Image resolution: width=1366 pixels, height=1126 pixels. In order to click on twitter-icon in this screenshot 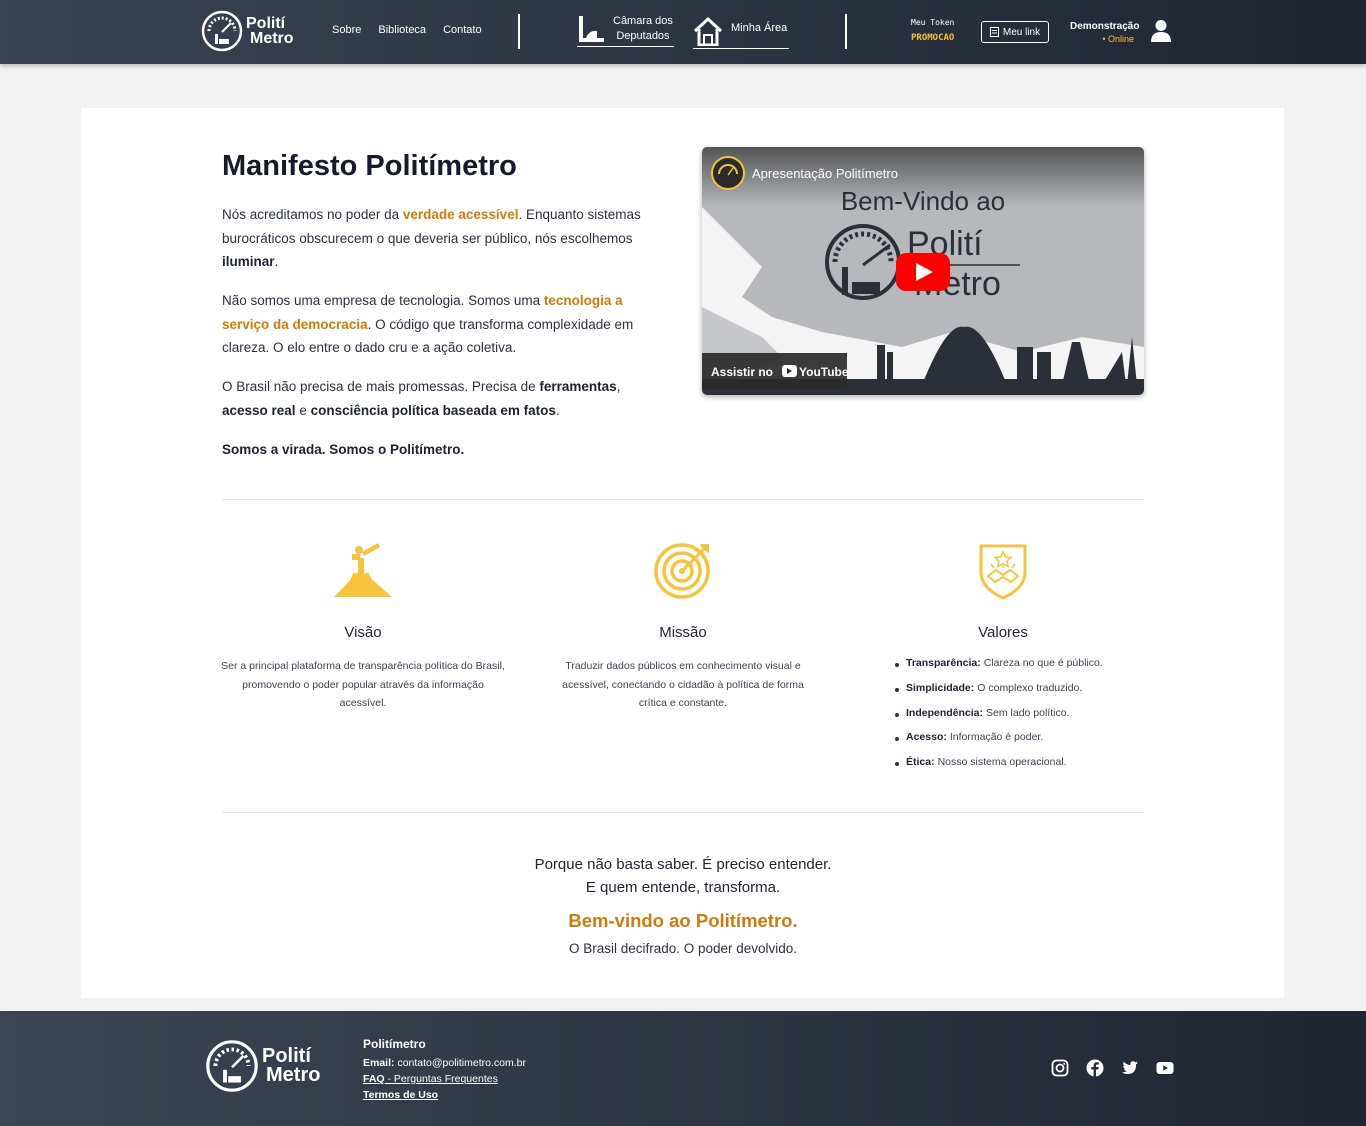, I will do `click(1130, 1068)`.